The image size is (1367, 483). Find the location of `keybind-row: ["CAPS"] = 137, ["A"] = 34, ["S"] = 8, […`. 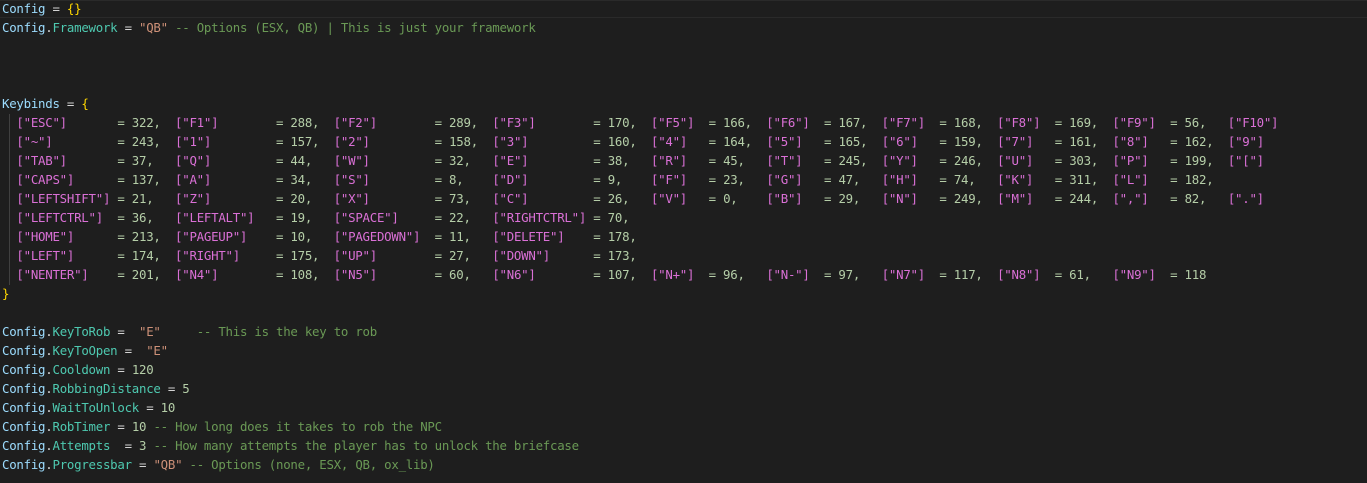

keybind-row: ["CAPS"] = 137, ["A"] = 34, ["S"] = 8, [… is located at coordinates (607, 179).